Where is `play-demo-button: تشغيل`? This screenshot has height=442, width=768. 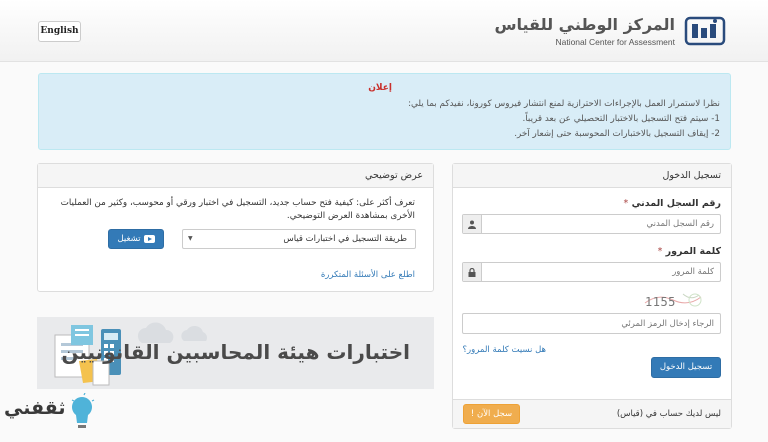 play-demo-button: تشغيل is located at coordinates (136, 239).